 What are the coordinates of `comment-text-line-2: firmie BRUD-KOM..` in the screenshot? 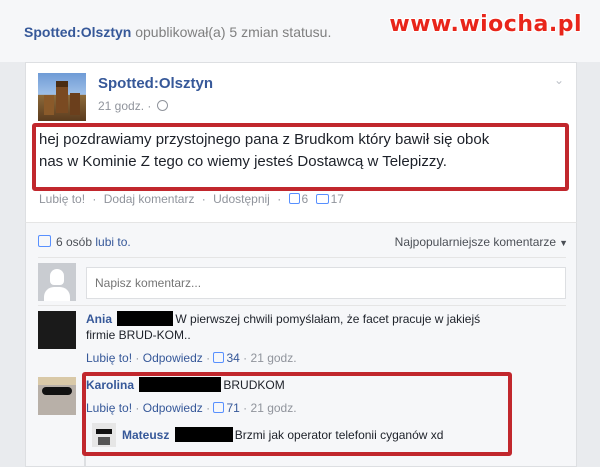 It's located at (138, 335).